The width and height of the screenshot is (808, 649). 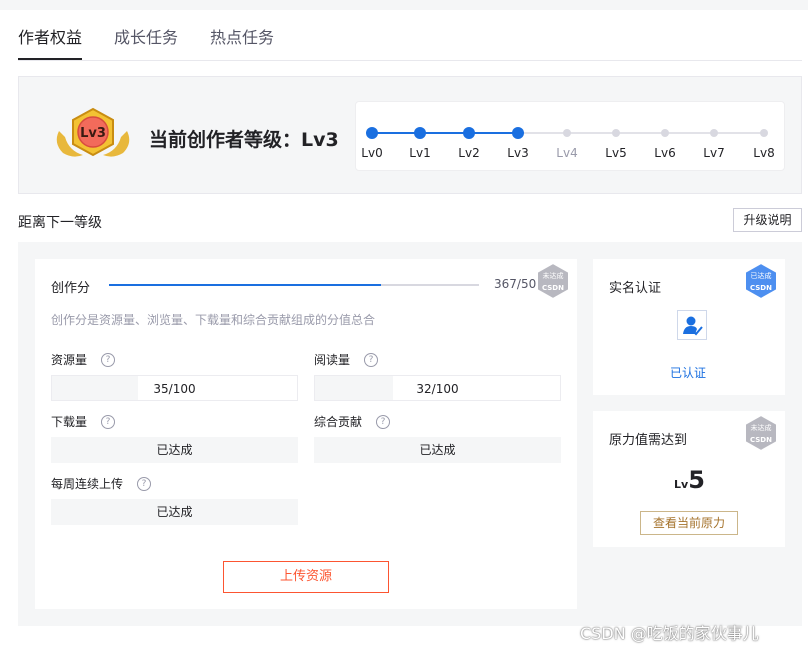 I want to click on next-level-heading: 距离下一等级, so click(x=60, y=223).